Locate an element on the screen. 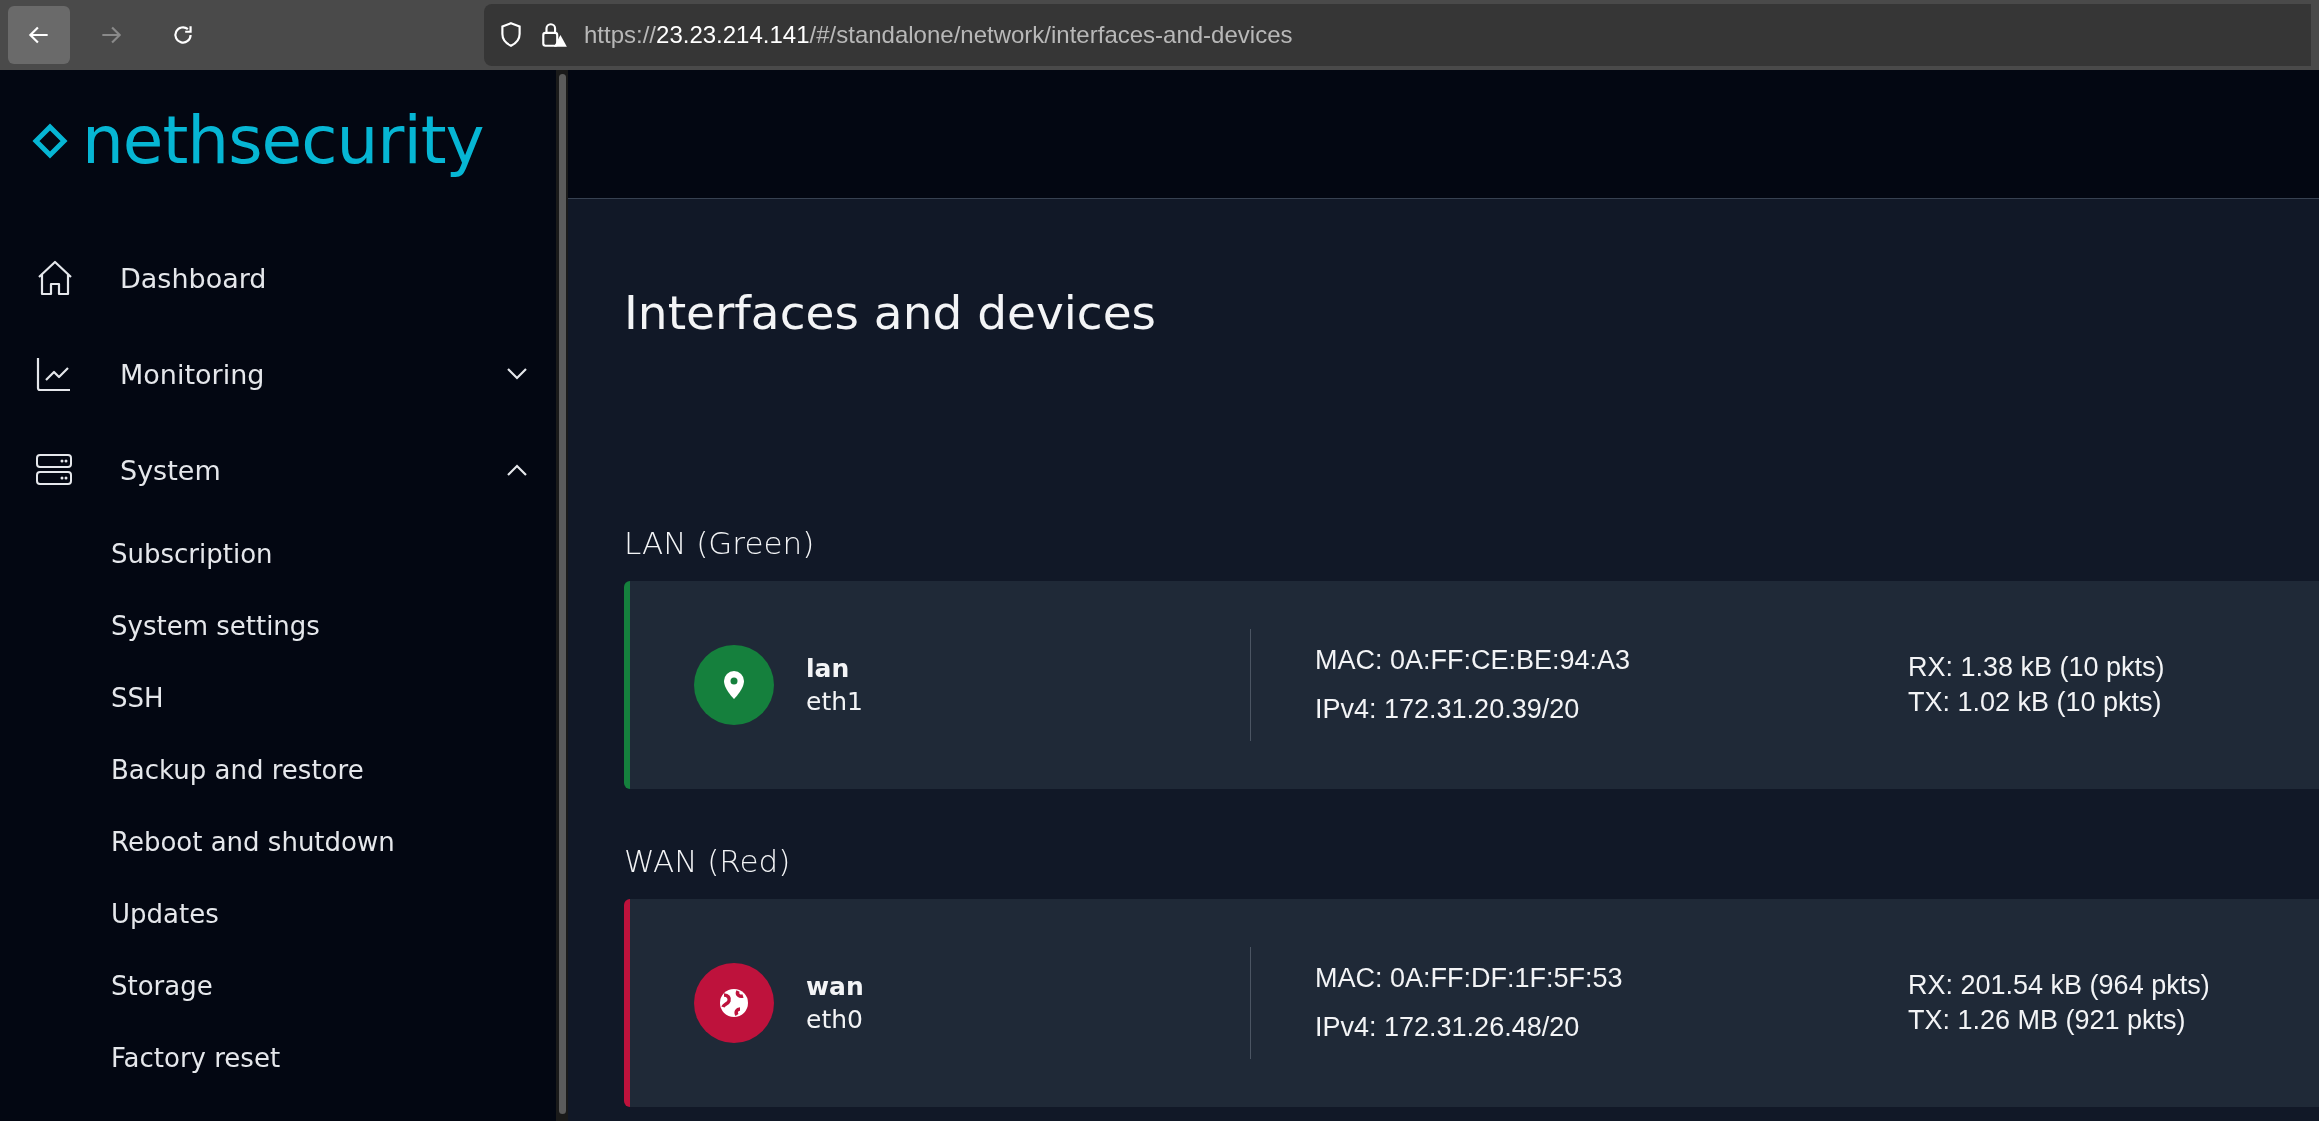  interface-name: wan is located at coordinates (835, 986).